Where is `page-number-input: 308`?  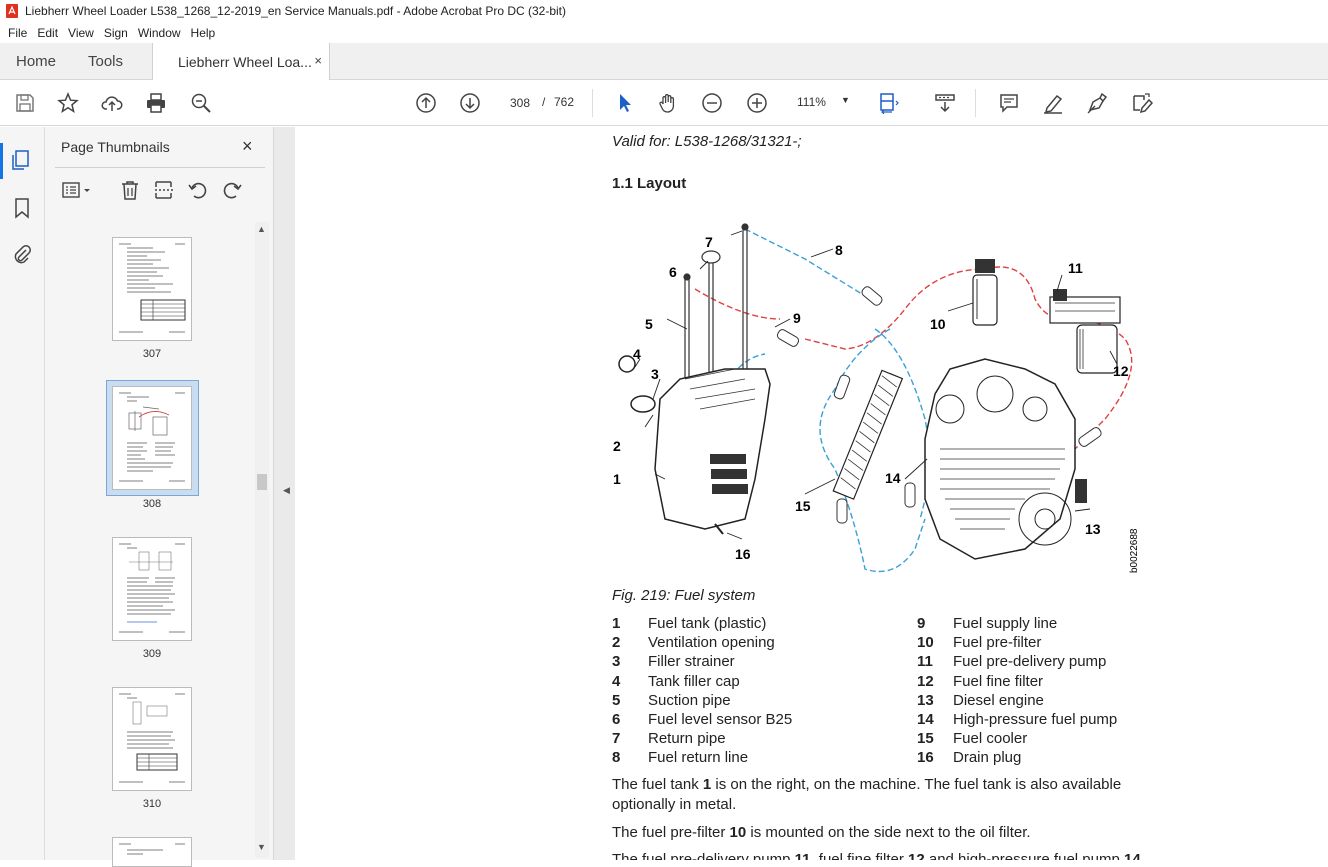 page-number-input: 308 is located at coordinates (520, 102).